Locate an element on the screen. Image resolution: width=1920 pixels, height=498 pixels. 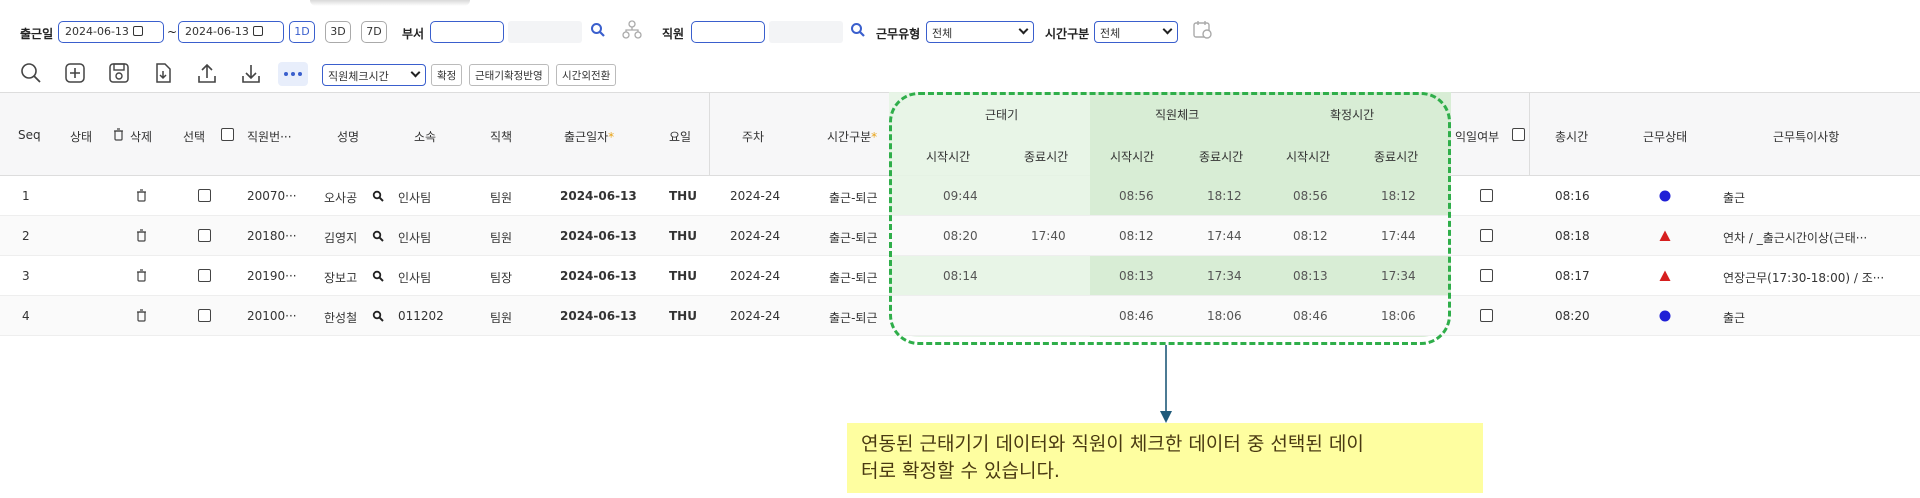
cell-seq: 2 is located at coordinates (26, 236).